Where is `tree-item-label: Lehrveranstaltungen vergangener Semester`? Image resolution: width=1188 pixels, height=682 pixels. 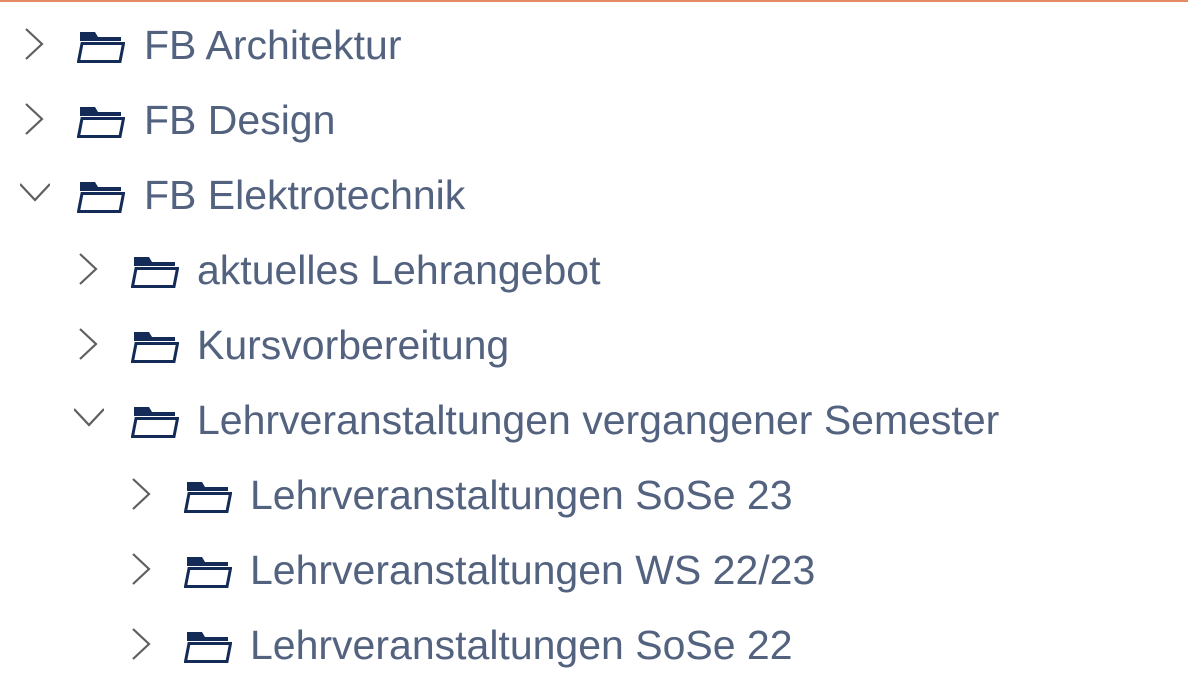
tree-item-label: Lehrveranstaltungen vergangener Semester is located at coordinates (598, 420).